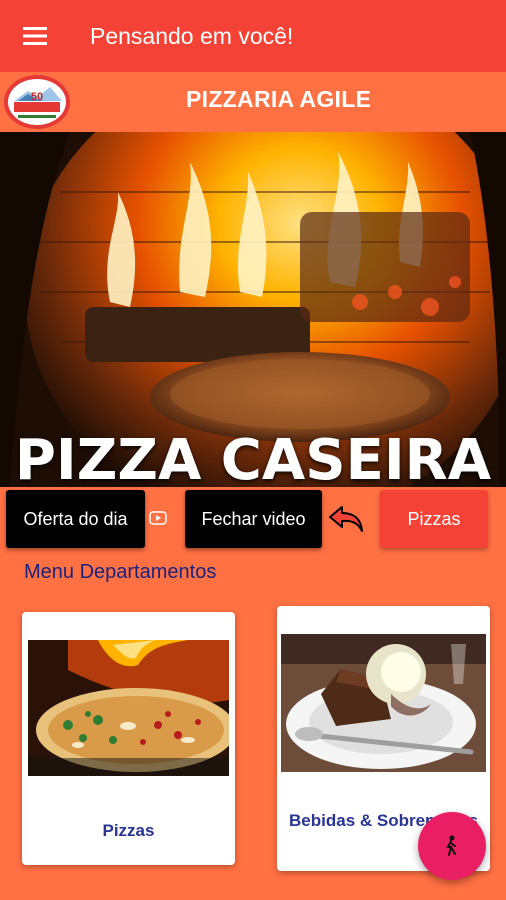 The width and height of the screenshot is (506, 900). I want to click on department-card-pizzas: Pizzas, so click(128, 738).